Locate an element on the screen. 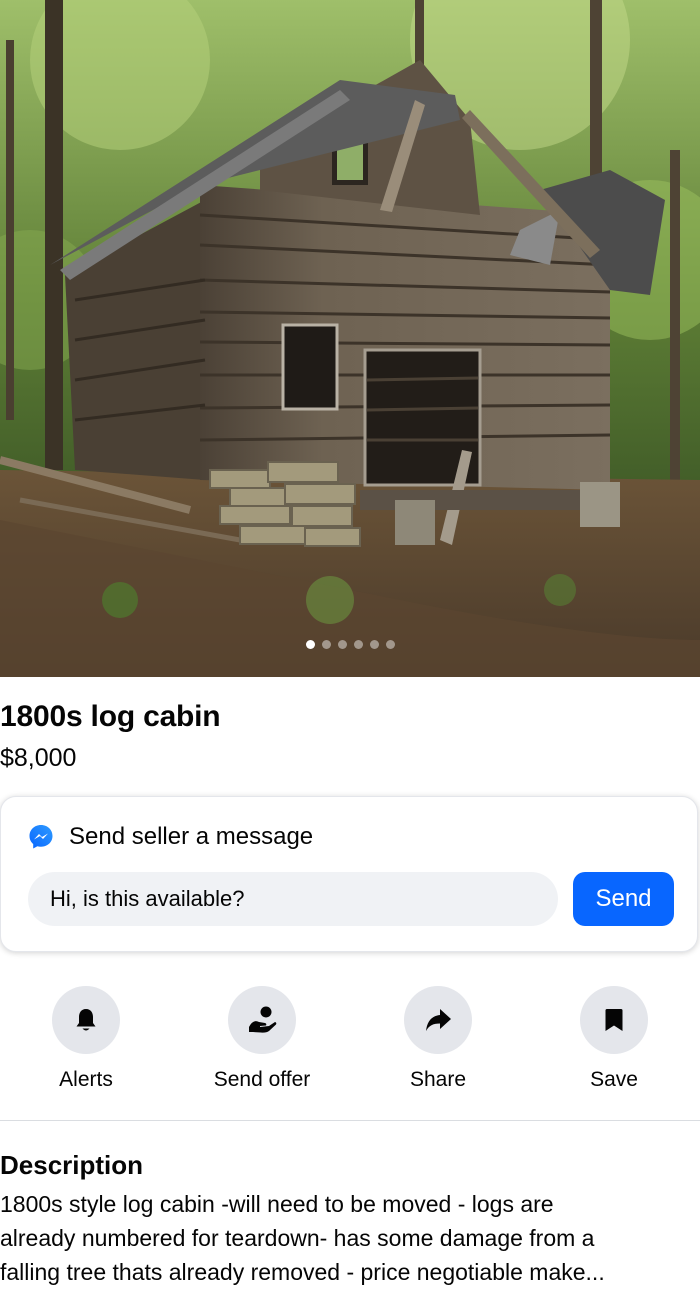  send-button: Send is located at coordinates (623, 899).